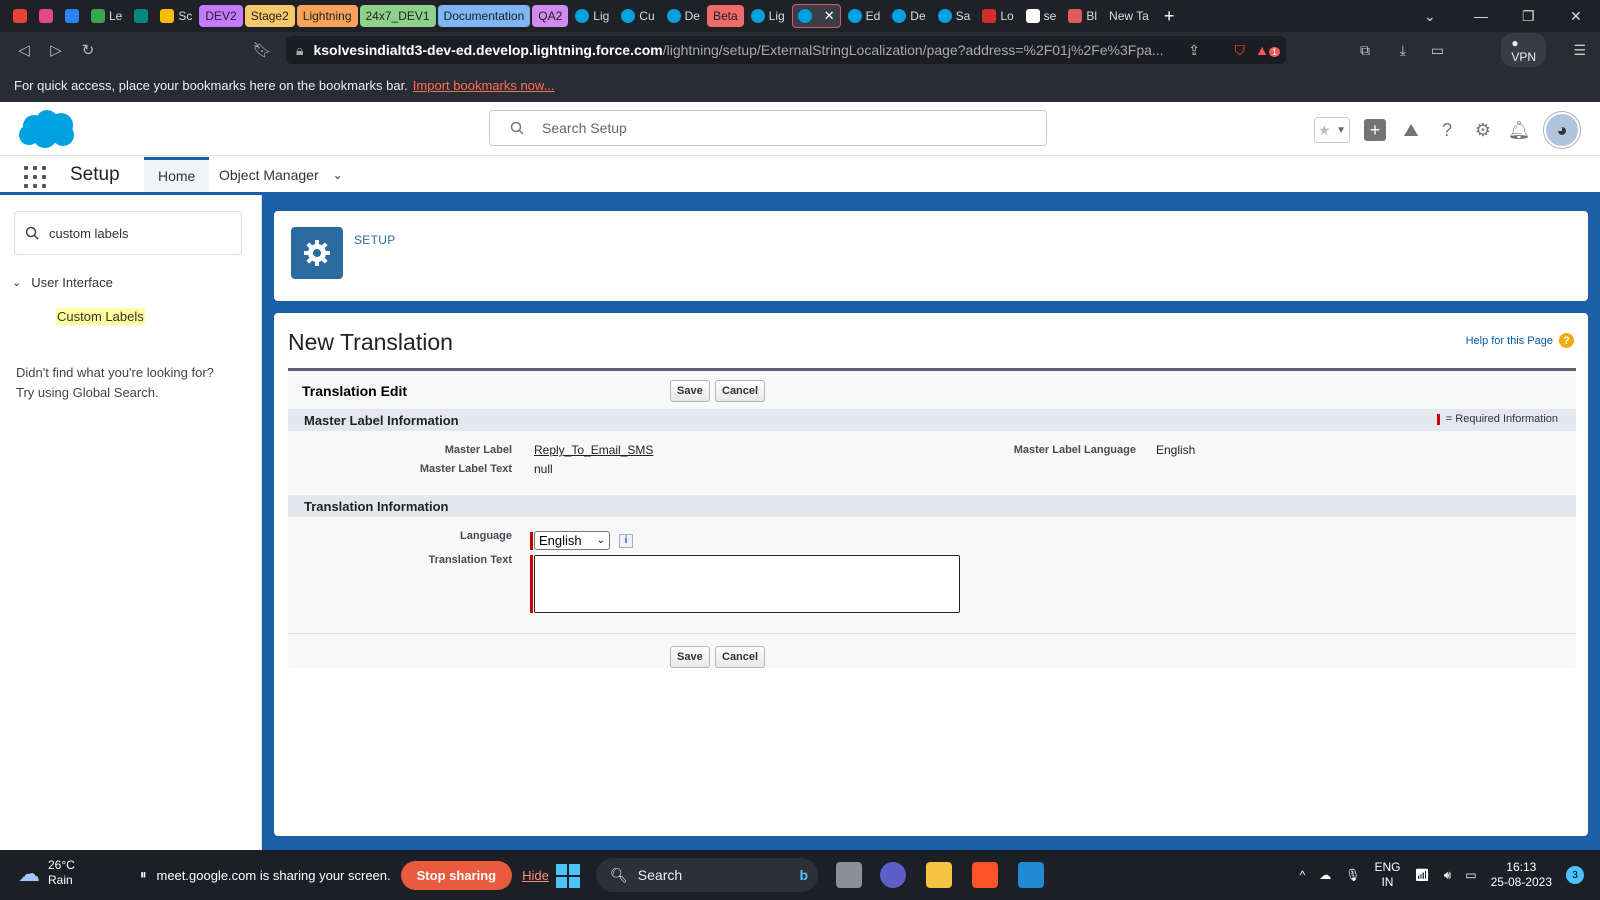  I want to click on share-icon: ⇪, so click(1194, 50).